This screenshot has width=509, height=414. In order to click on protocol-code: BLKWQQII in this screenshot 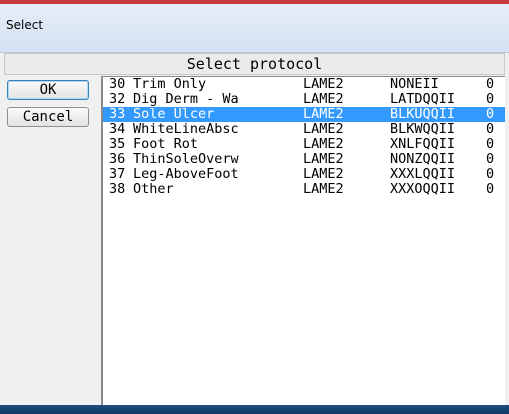, I will do `click(423, 129)`.